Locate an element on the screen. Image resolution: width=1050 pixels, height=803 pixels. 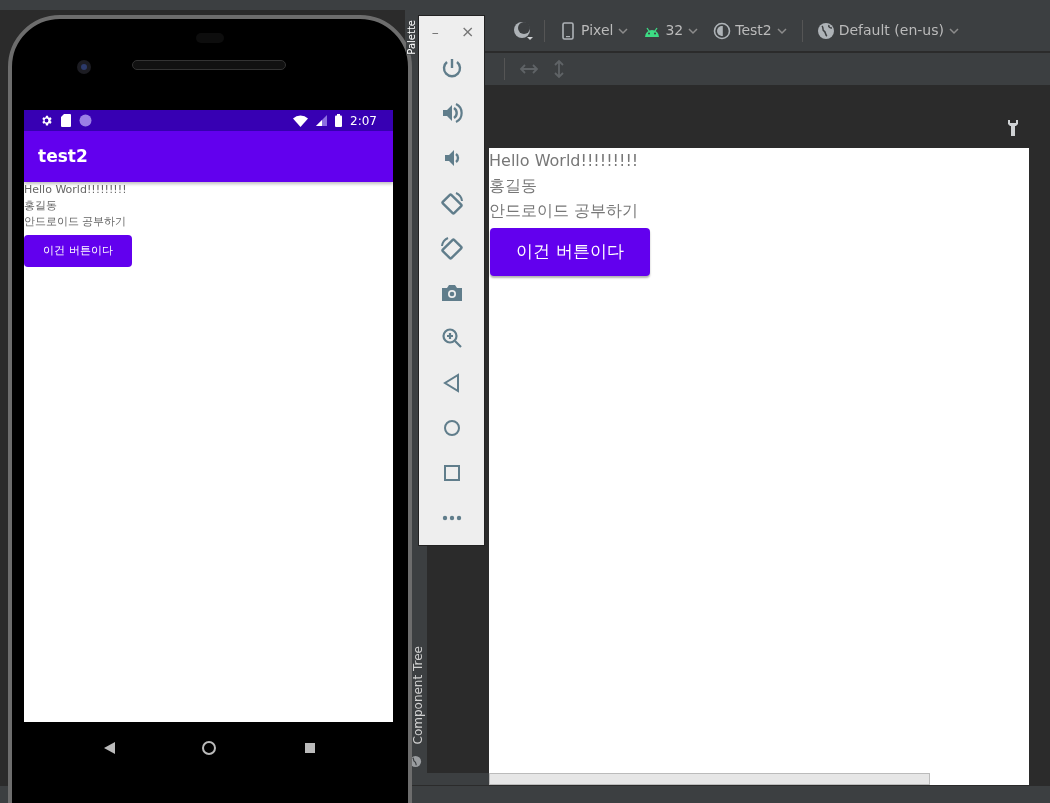
globe-icon is located at coordinates (825, 30).